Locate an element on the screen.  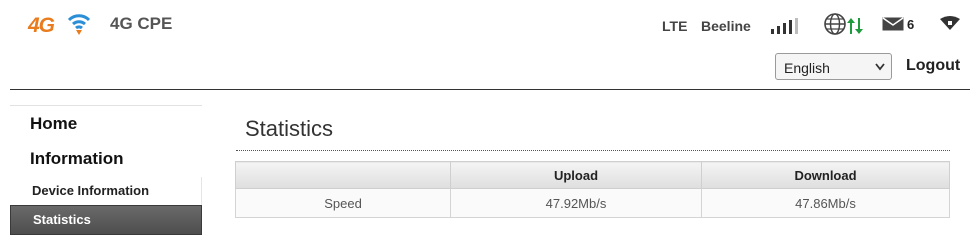
product-name: 4G CPE is located at coordinates (141, 23).